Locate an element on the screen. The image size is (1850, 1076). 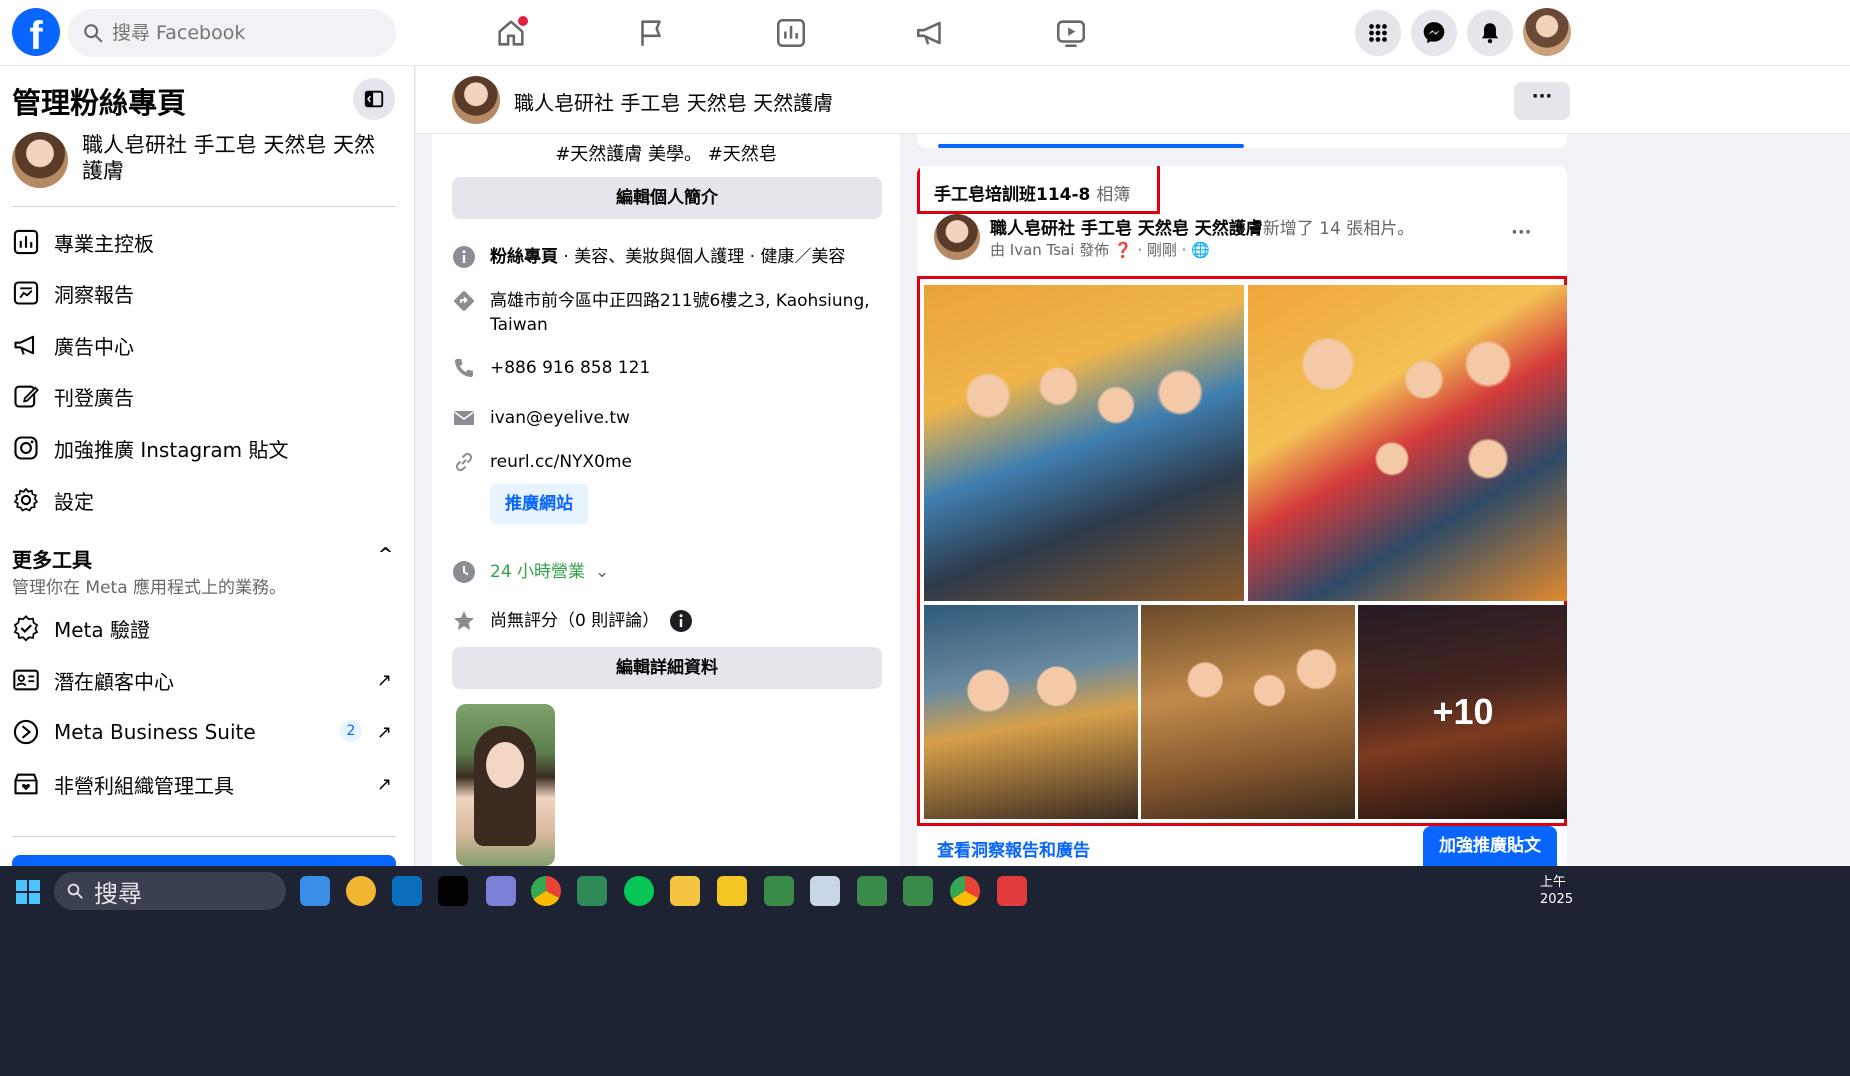
email-icon is located at coordinates (464, 418).